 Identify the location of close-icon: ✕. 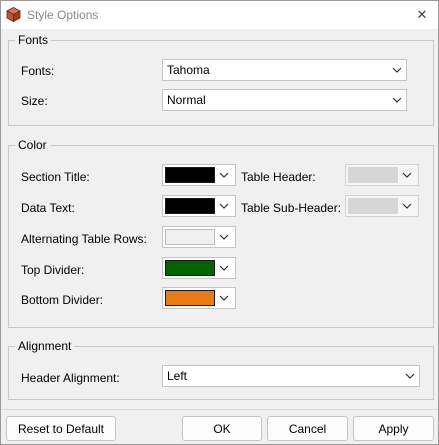
(422, 14).